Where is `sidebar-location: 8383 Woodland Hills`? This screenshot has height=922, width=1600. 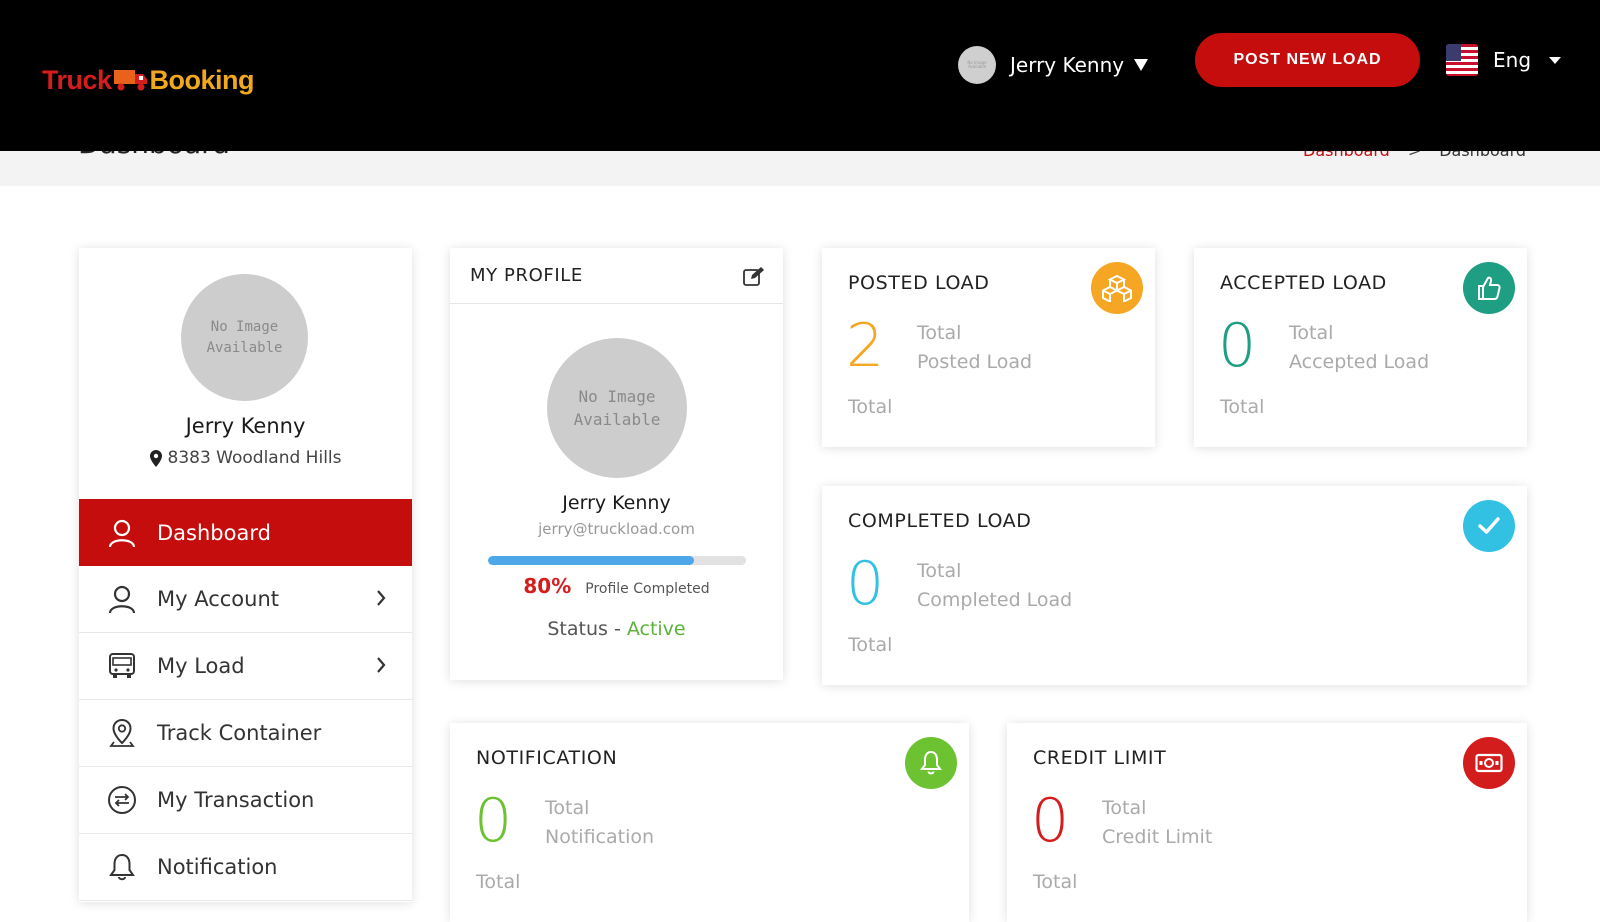
sidebar-location: 8383 Woodland Hills is located at coordinates (245, 458).